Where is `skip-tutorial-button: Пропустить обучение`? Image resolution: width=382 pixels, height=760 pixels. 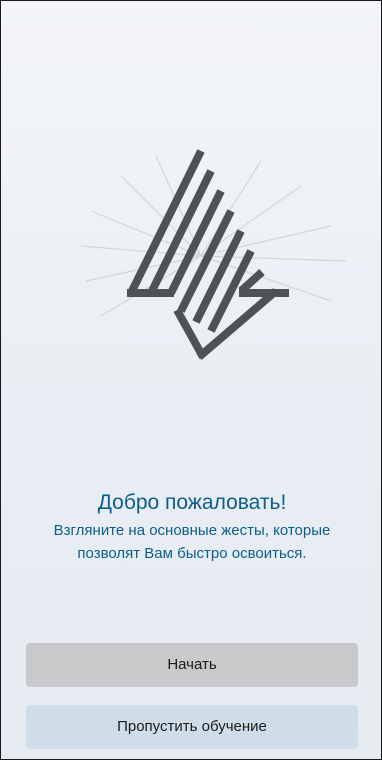
skip-tutorial-button: Пропустить обучение is located at coordinates (192, 727).